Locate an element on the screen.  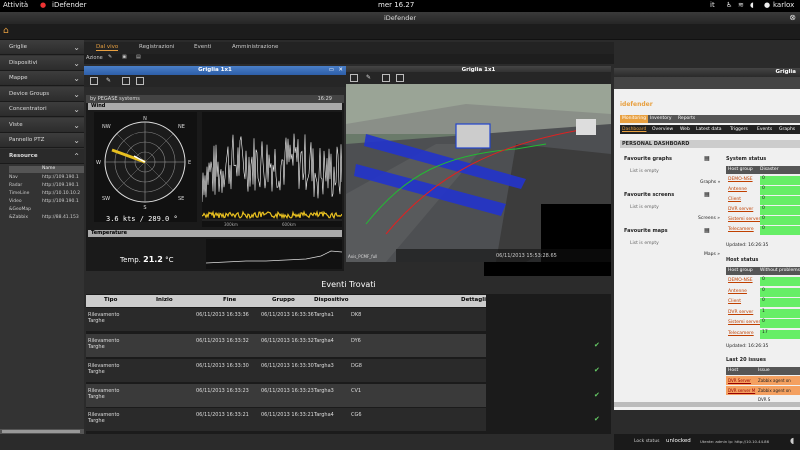
fav-graphs-menu-icon: ▦ is located at coordinates (707, 158).